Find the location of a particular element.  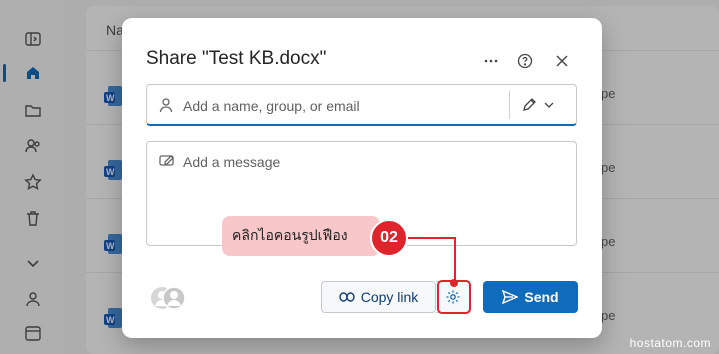

chevron-down-icon is located at coordinates (549, 105).